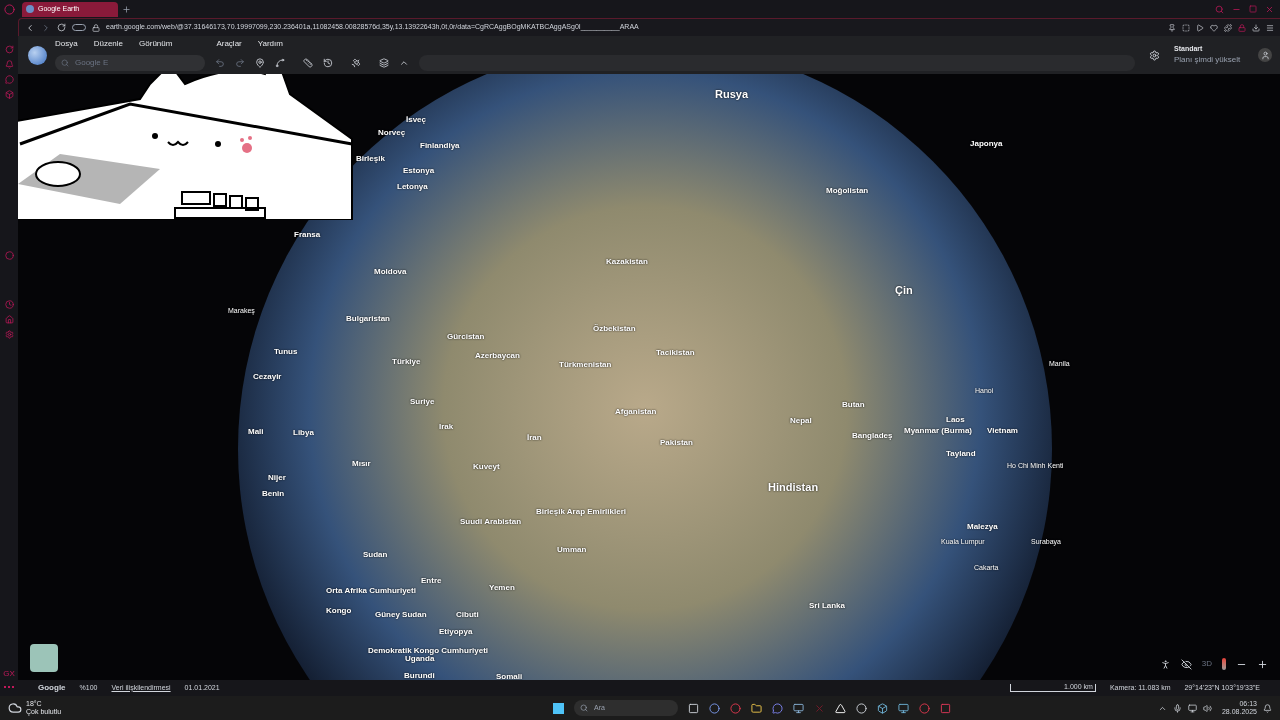  I want to click on map-thumbnail, so click(44, 658).